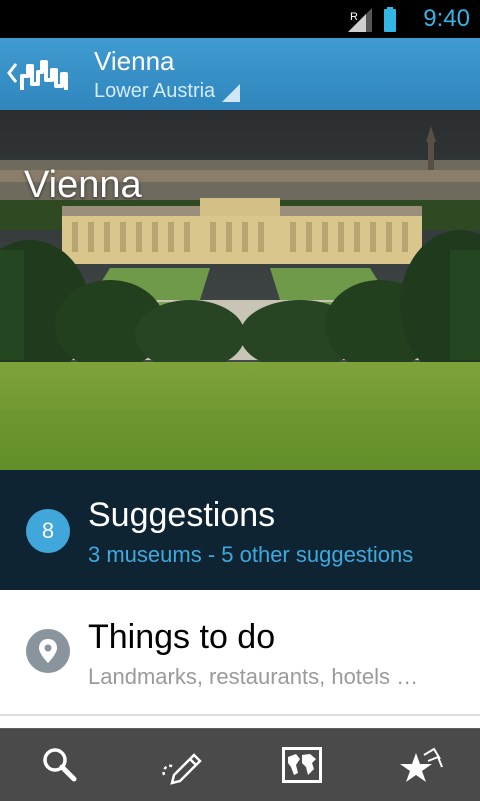 This screenshot has width=480, height=801. I want to click on status-icons: R, so click(378, 20).